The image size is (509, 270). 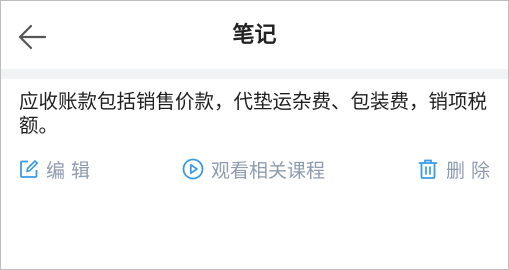 What do you see at coordinates (193, 169) in the screenshot?
I see `play-circle-icon` at bounding box center [193, 169].